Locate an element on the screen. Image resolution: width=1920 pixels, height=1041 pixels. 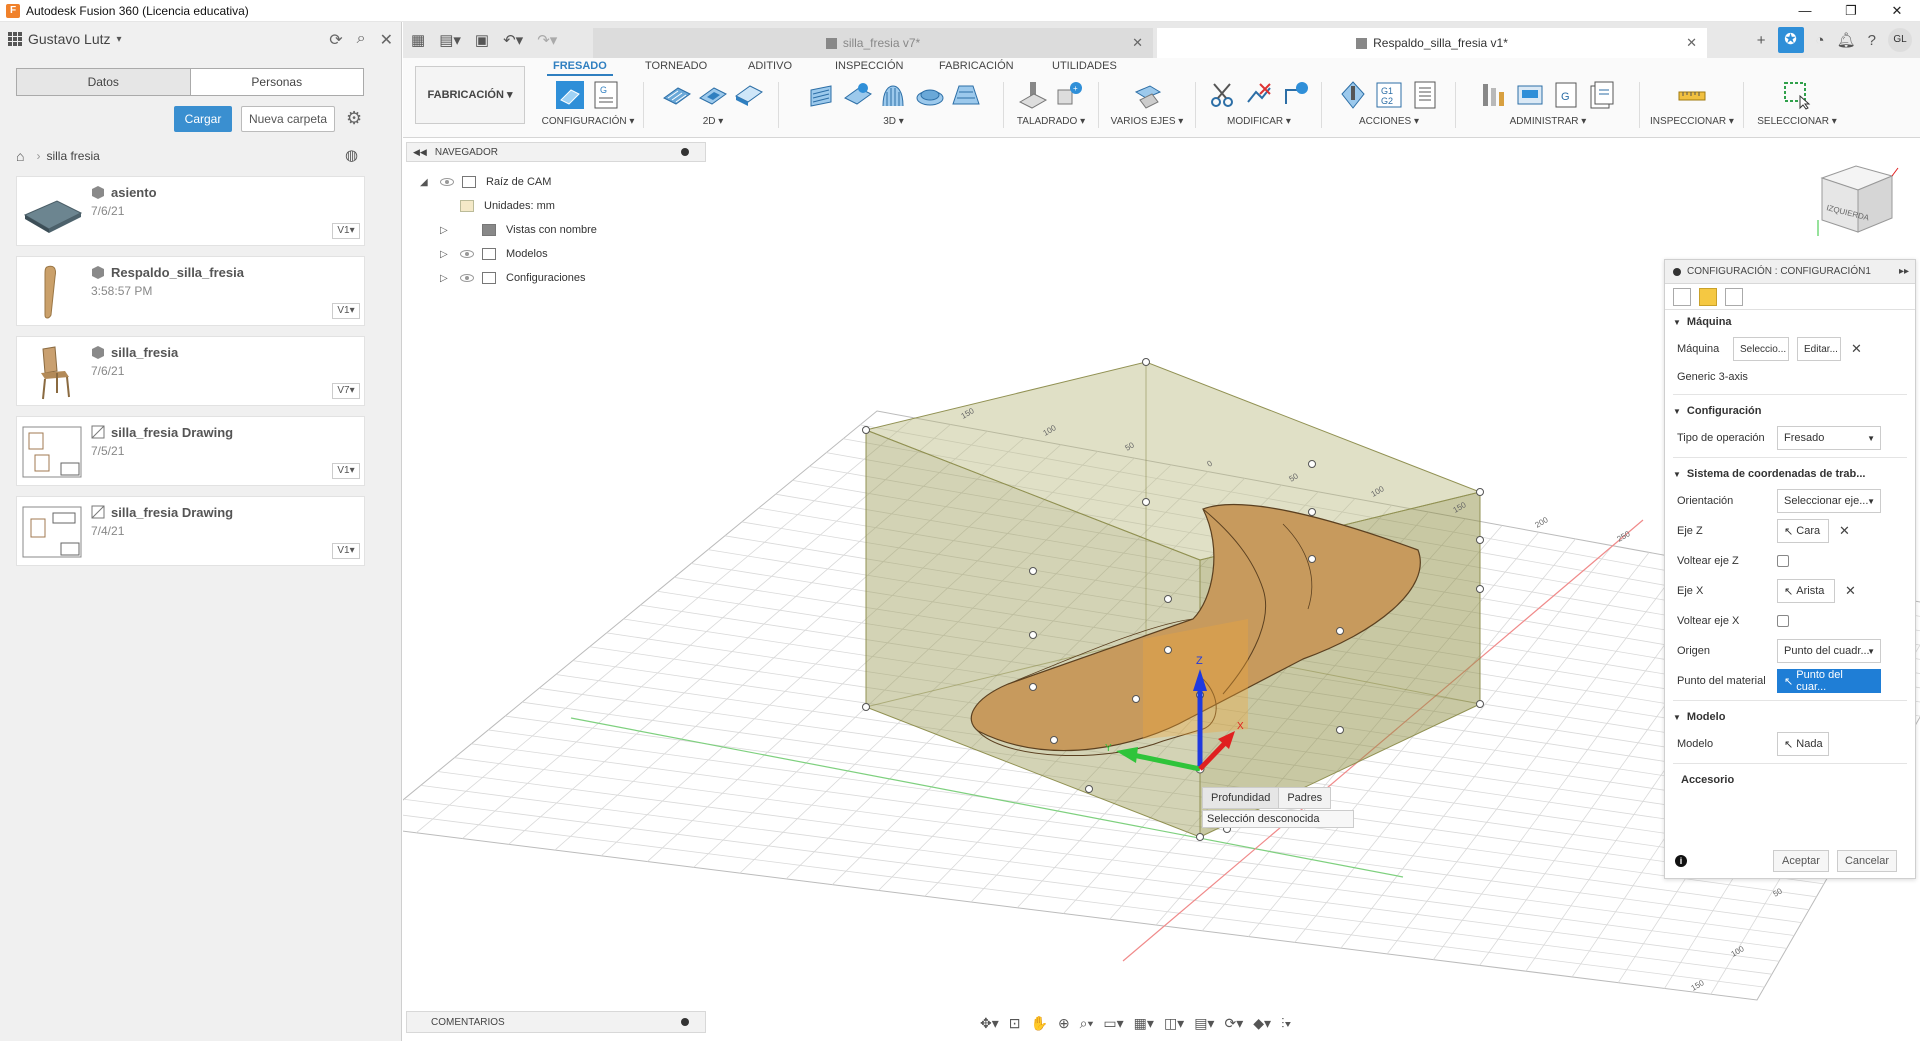
close-window-button: ✕ is located at coordinates (1897, 11).